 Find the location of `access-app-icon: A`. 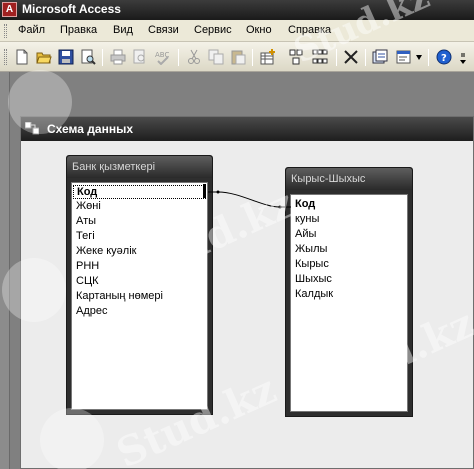

access-app-icon: A is located at coordinates (9, 9).